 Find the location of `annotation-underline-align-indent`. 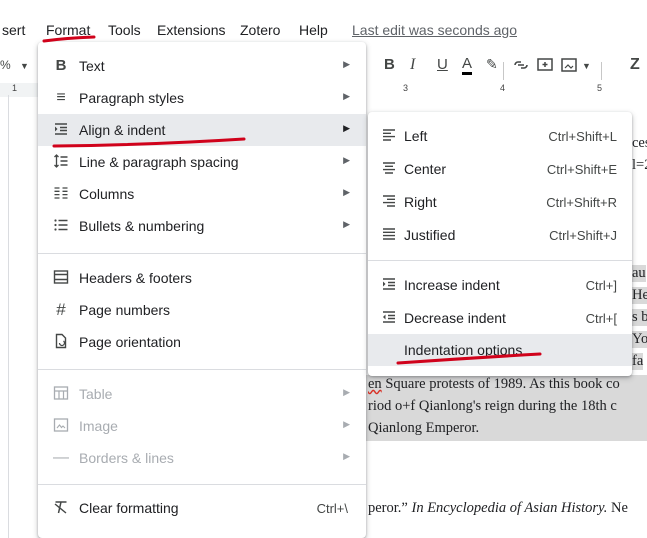

annotation-underline-align-indent is located at coordinates (149, 142).